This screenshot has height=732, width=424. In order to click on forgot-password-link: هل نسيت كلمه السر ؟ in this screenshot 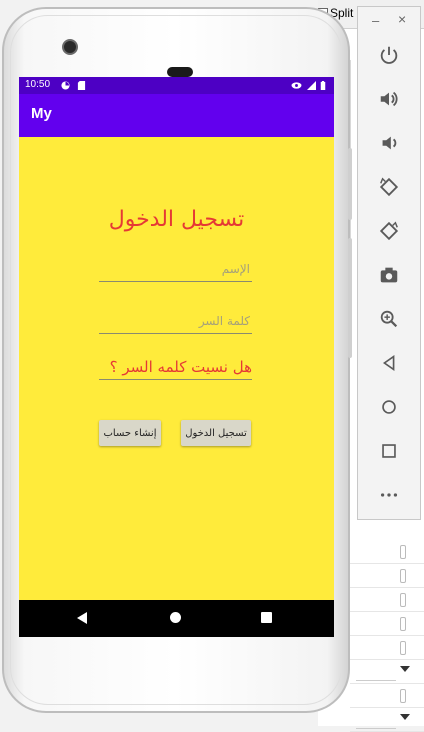, I will do `click(175, 367)`.